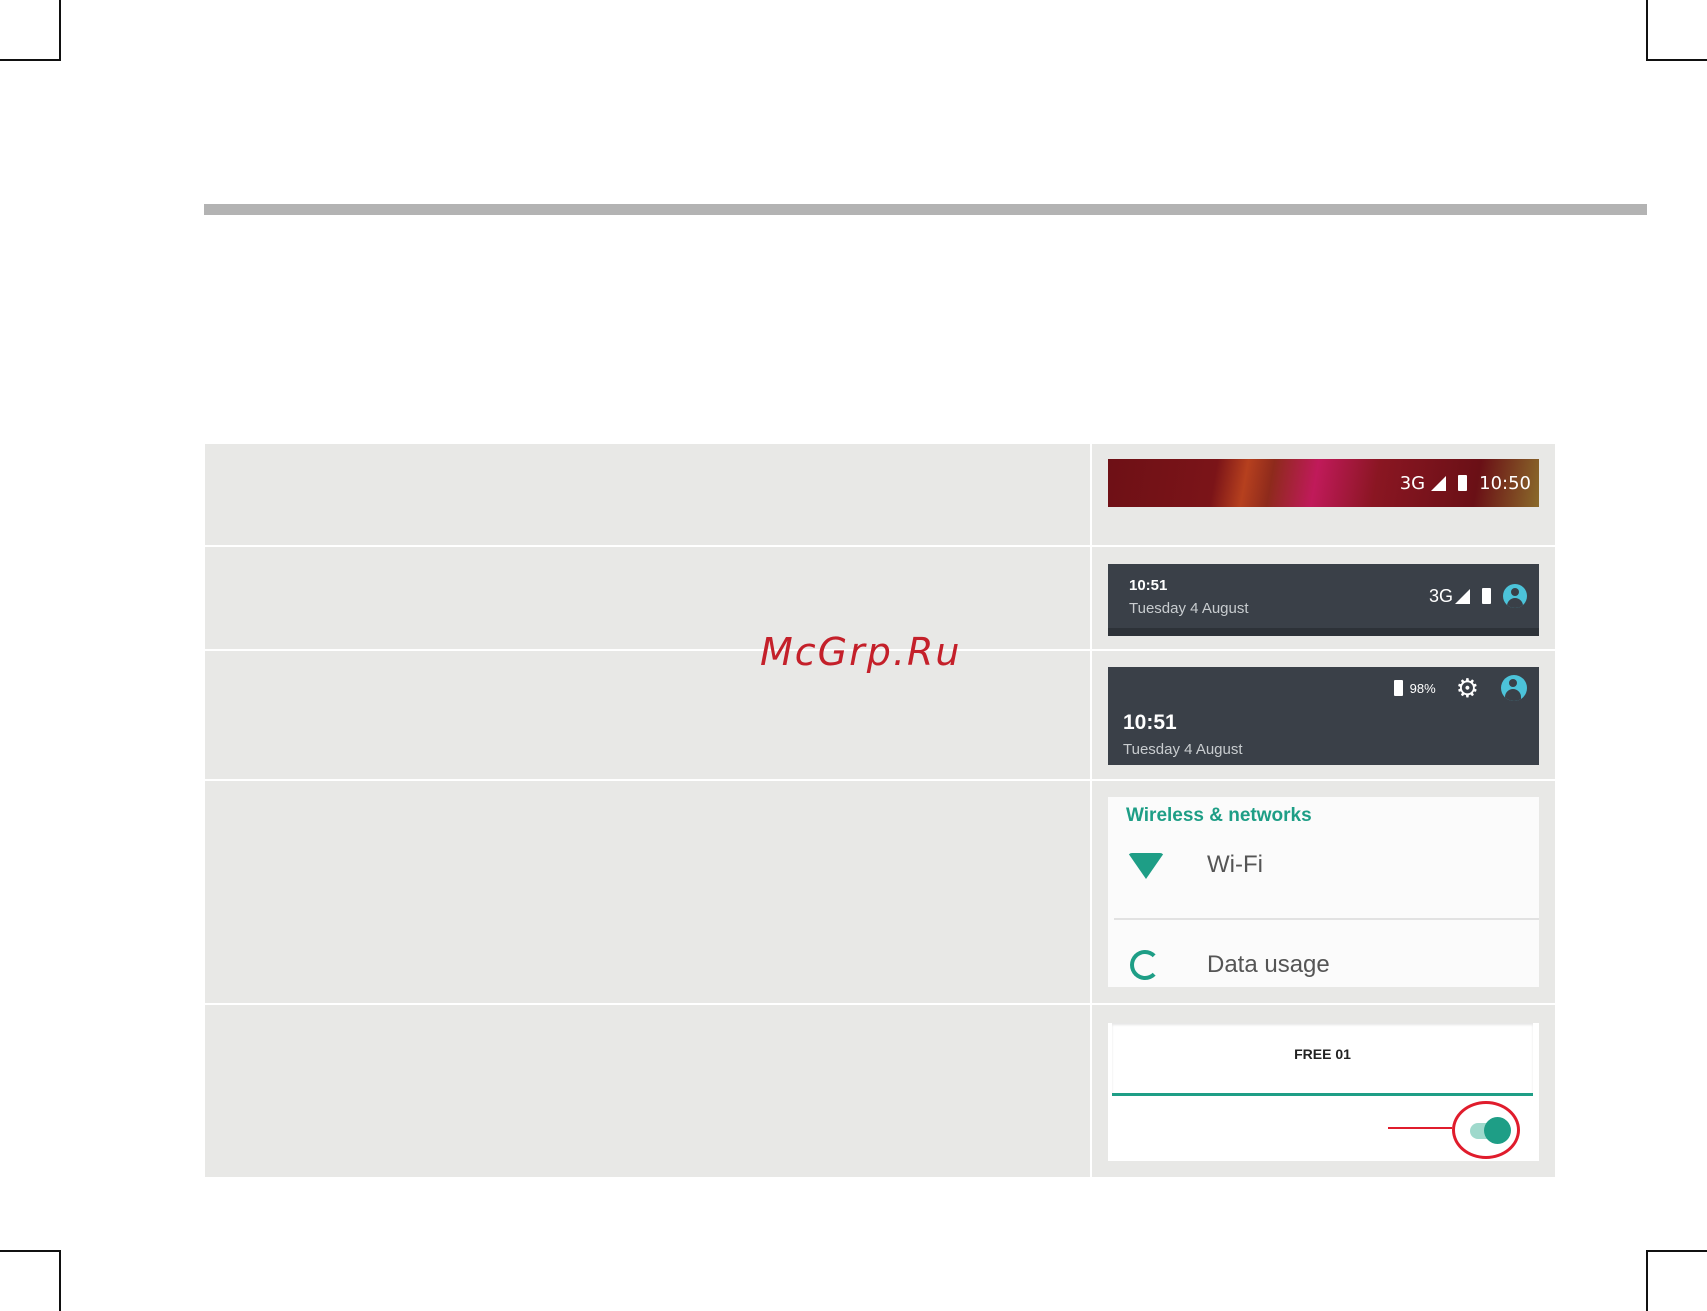 The width and height of the screenshot is (1707, 1311). Describe the element at coordinates (1235, 865) in the screenshot. I see `wifi-setting: Wi-Fi` at that location.